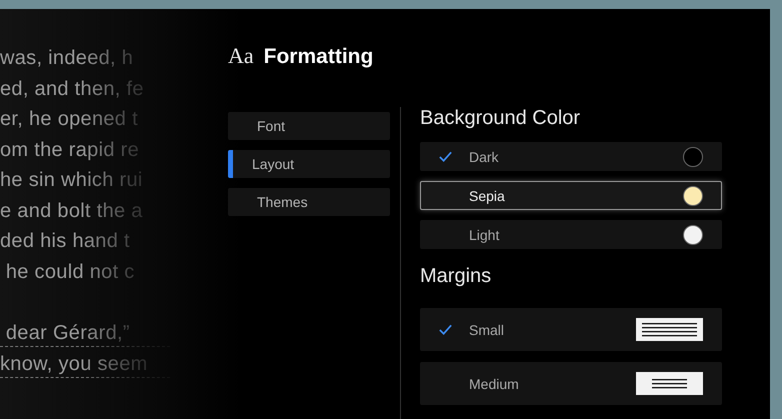  I want to click on option-row: Light, so click(571, 234).